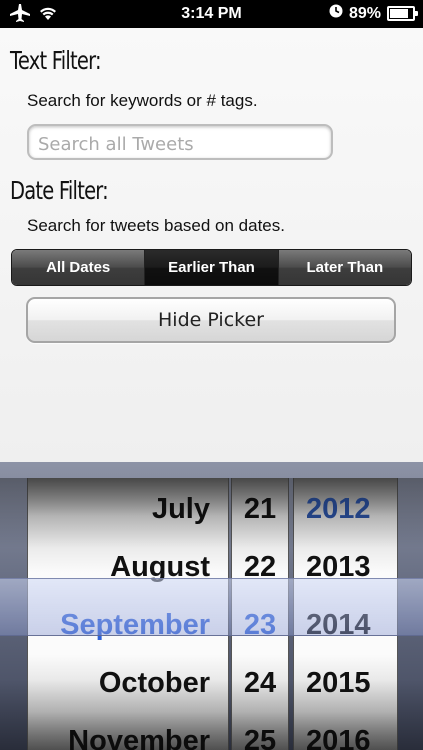 This screenshot has height=750, width=423. What do you see at coordinates (211, 14) in the screenshot?
I see `status-bar: 3:14 PM 89%` at bounding box center [211, 14].